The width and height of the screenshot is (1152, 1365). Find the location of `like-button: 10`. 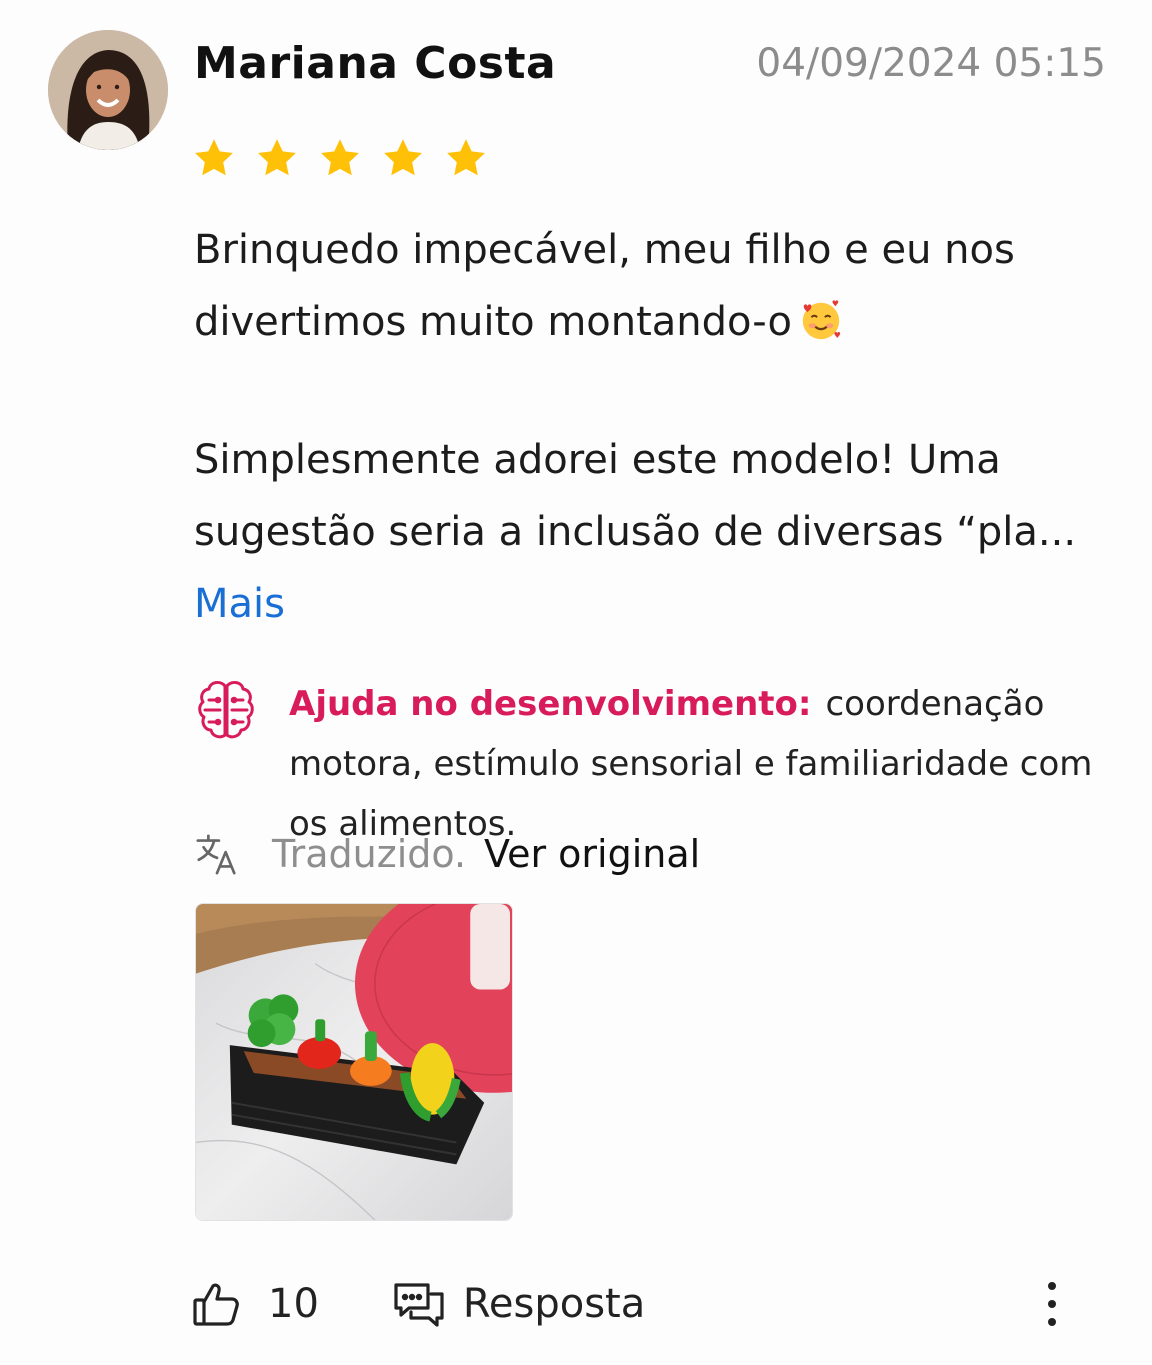

like-button: 10 is located at coordinates (255, 1304).